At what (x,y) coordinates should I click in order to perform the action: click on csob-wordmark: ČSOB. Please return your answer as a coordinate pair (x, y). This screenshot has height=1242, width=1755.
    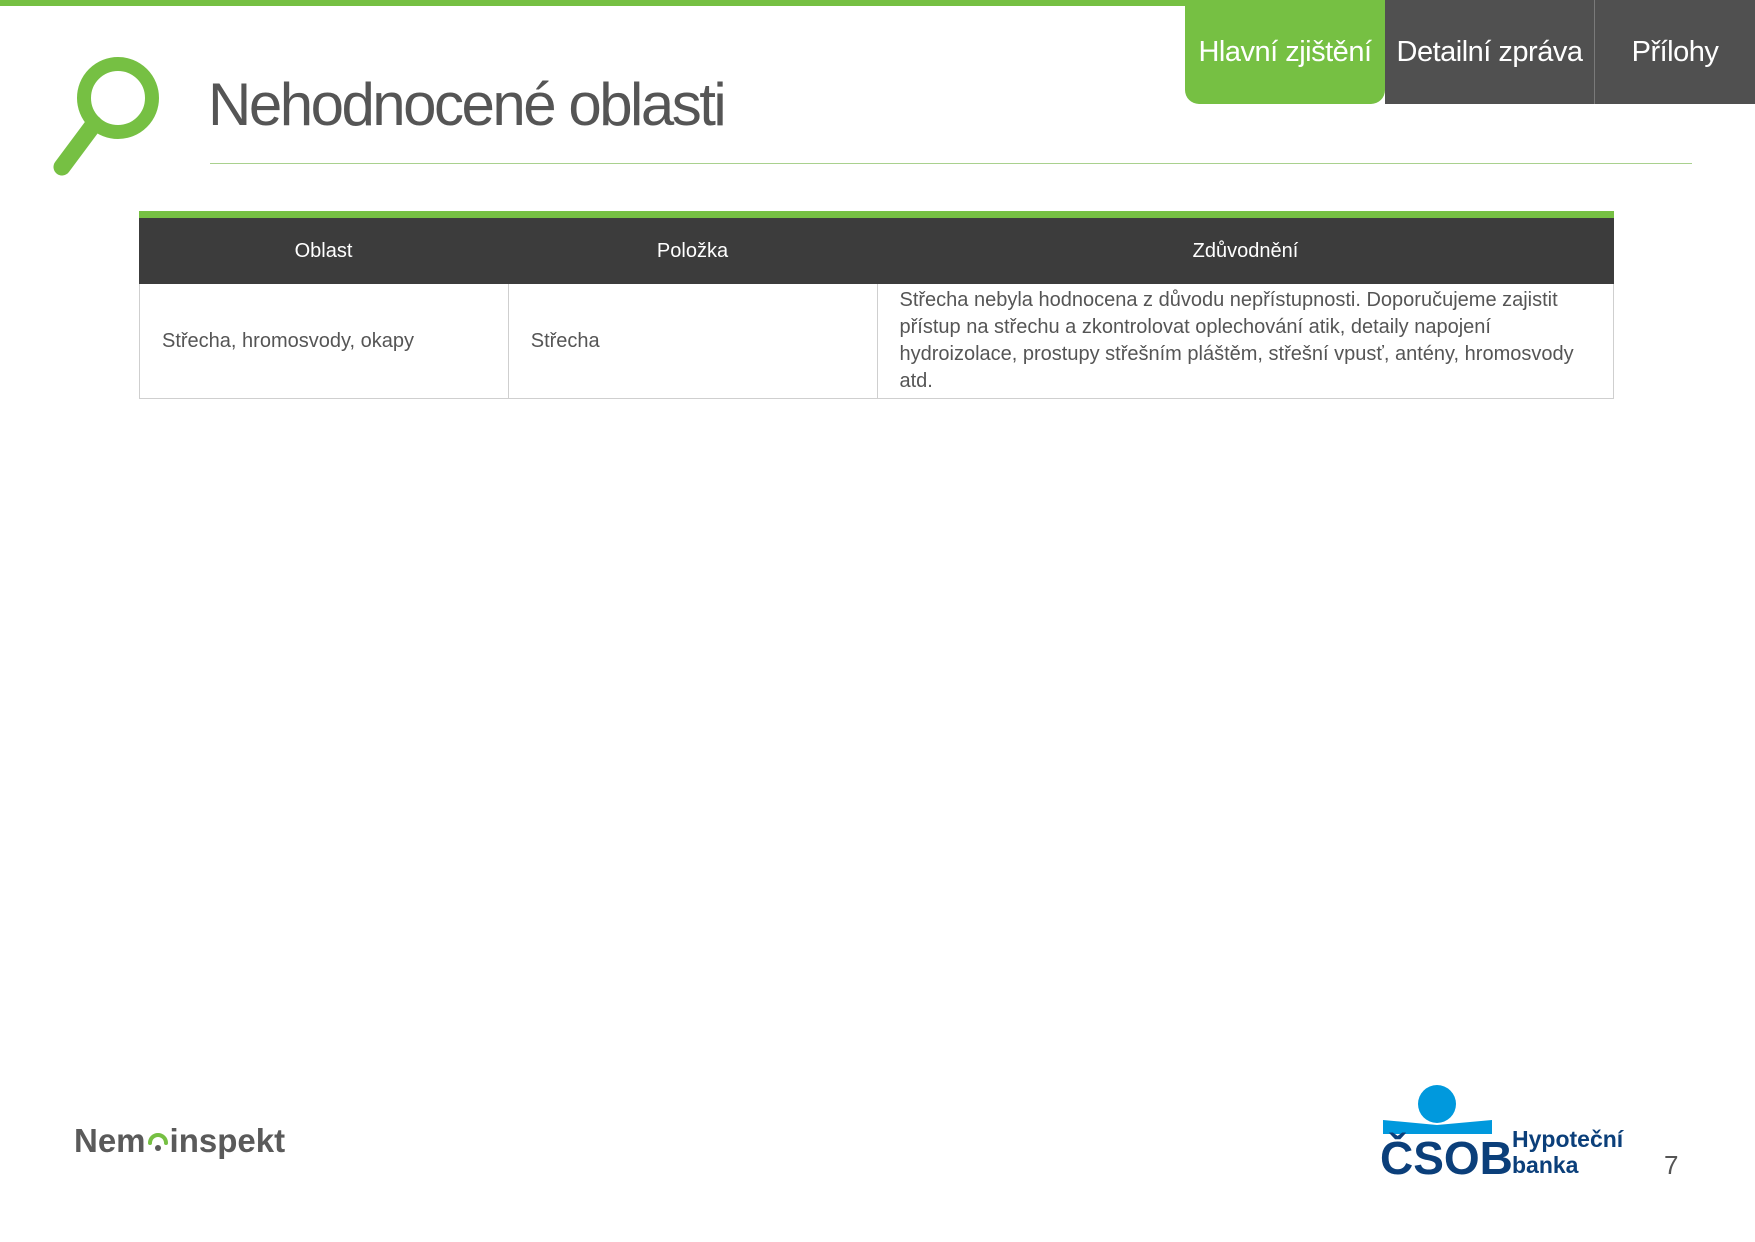
    Looking at the image, I should click on (1446, 1158).